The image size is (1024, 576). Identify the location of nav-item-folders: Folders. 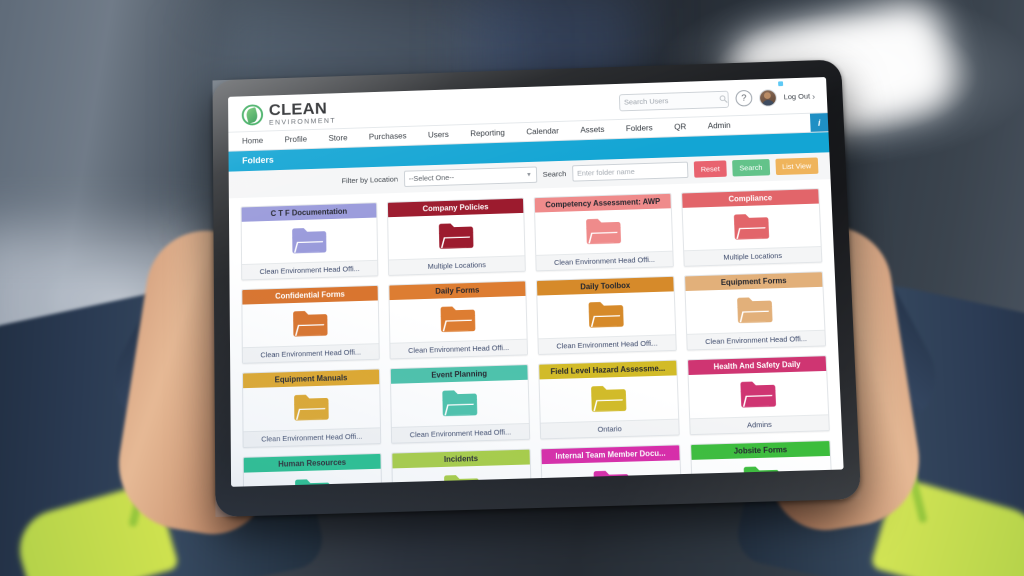
(639, 129).